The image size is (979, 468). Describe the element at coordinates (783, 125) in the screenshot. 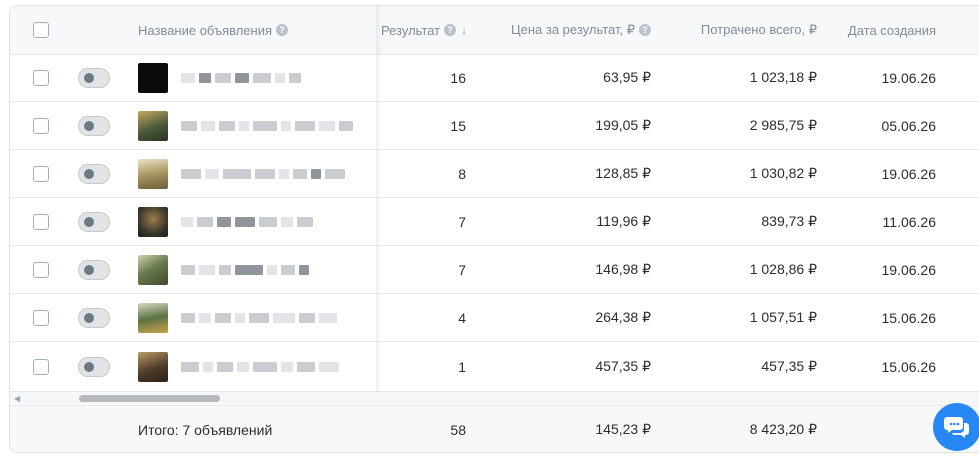

I see `cell-spent: 2 985,75 ₽` at that location.